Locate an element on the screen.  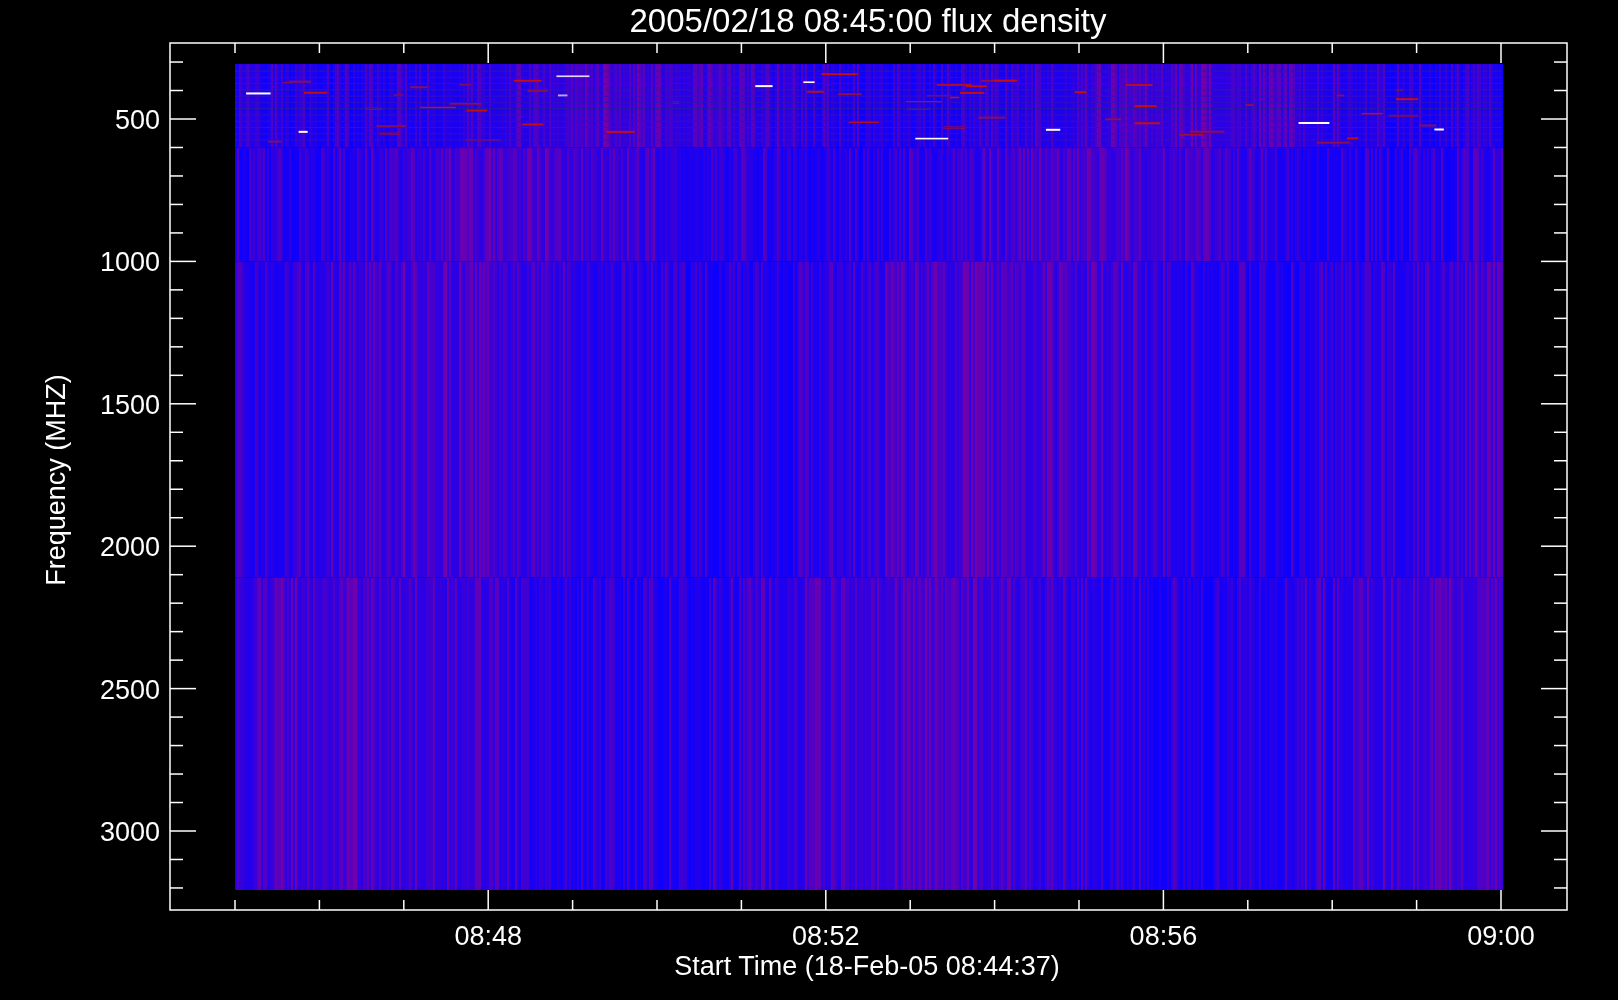
x-tick-label: 08:48 is located at coordinates (488, 936).